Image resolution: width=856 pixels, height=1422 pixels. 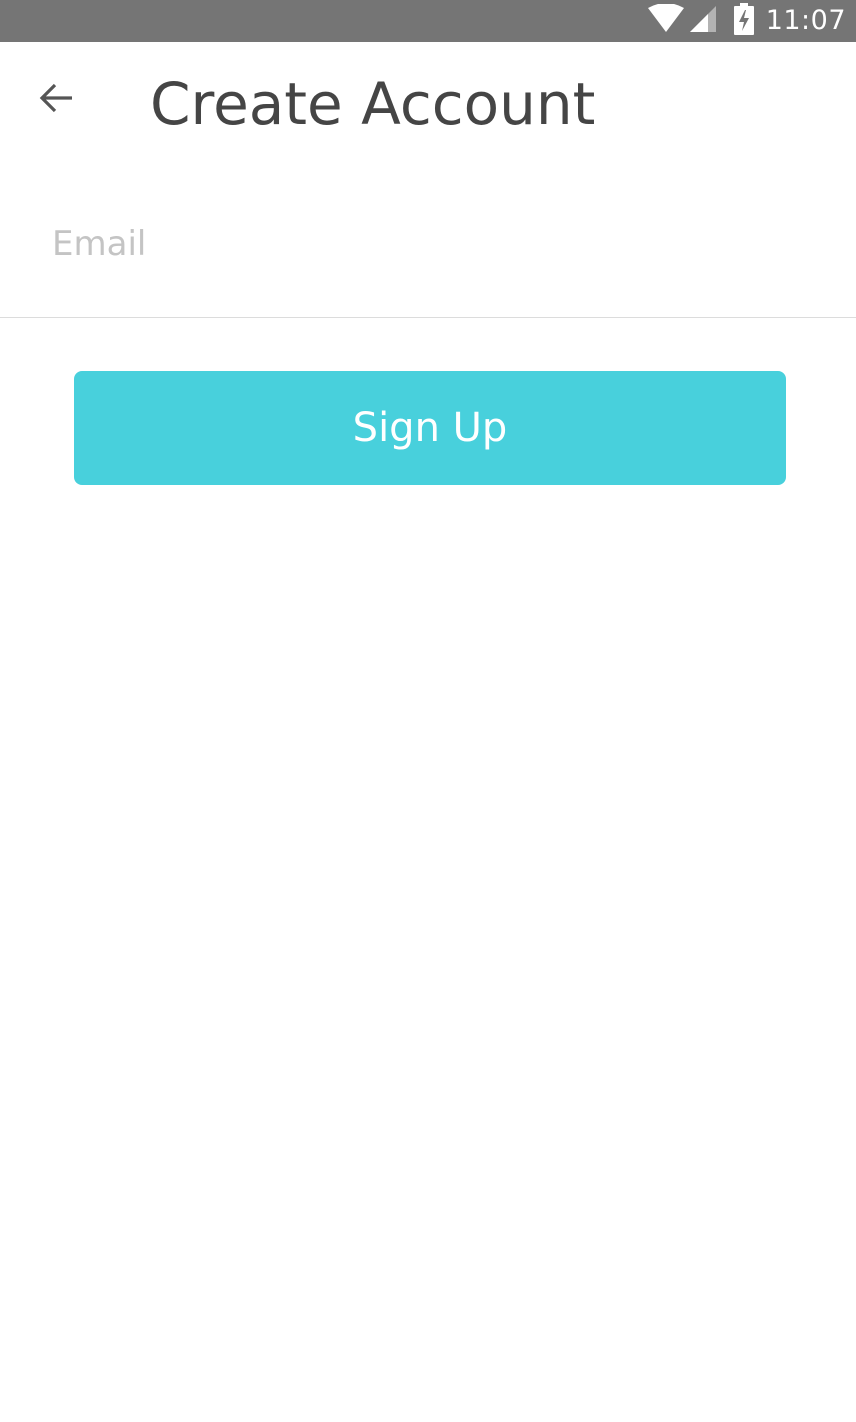 What do you see at coordinates (428, 21) in the screenshot?
I see `status-bar: 11:07` at bounding box center [428, 21].